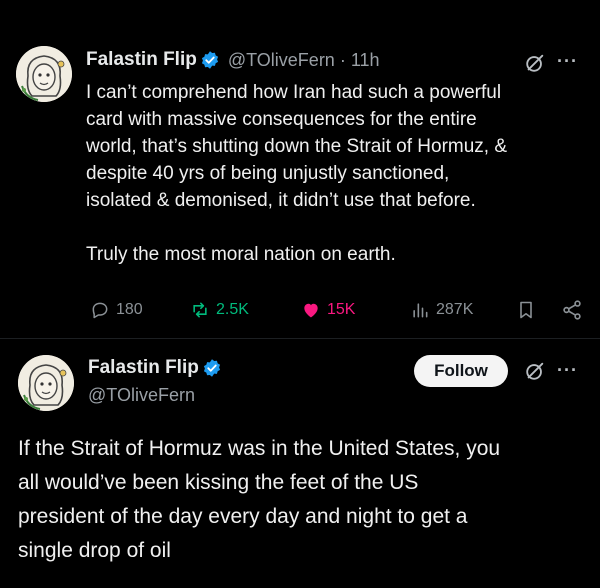 The width and height of the screenshot is (600, 588). Describe the element at coordinates (200, 310) in the screenshot. I see `repost-icon` at that location.